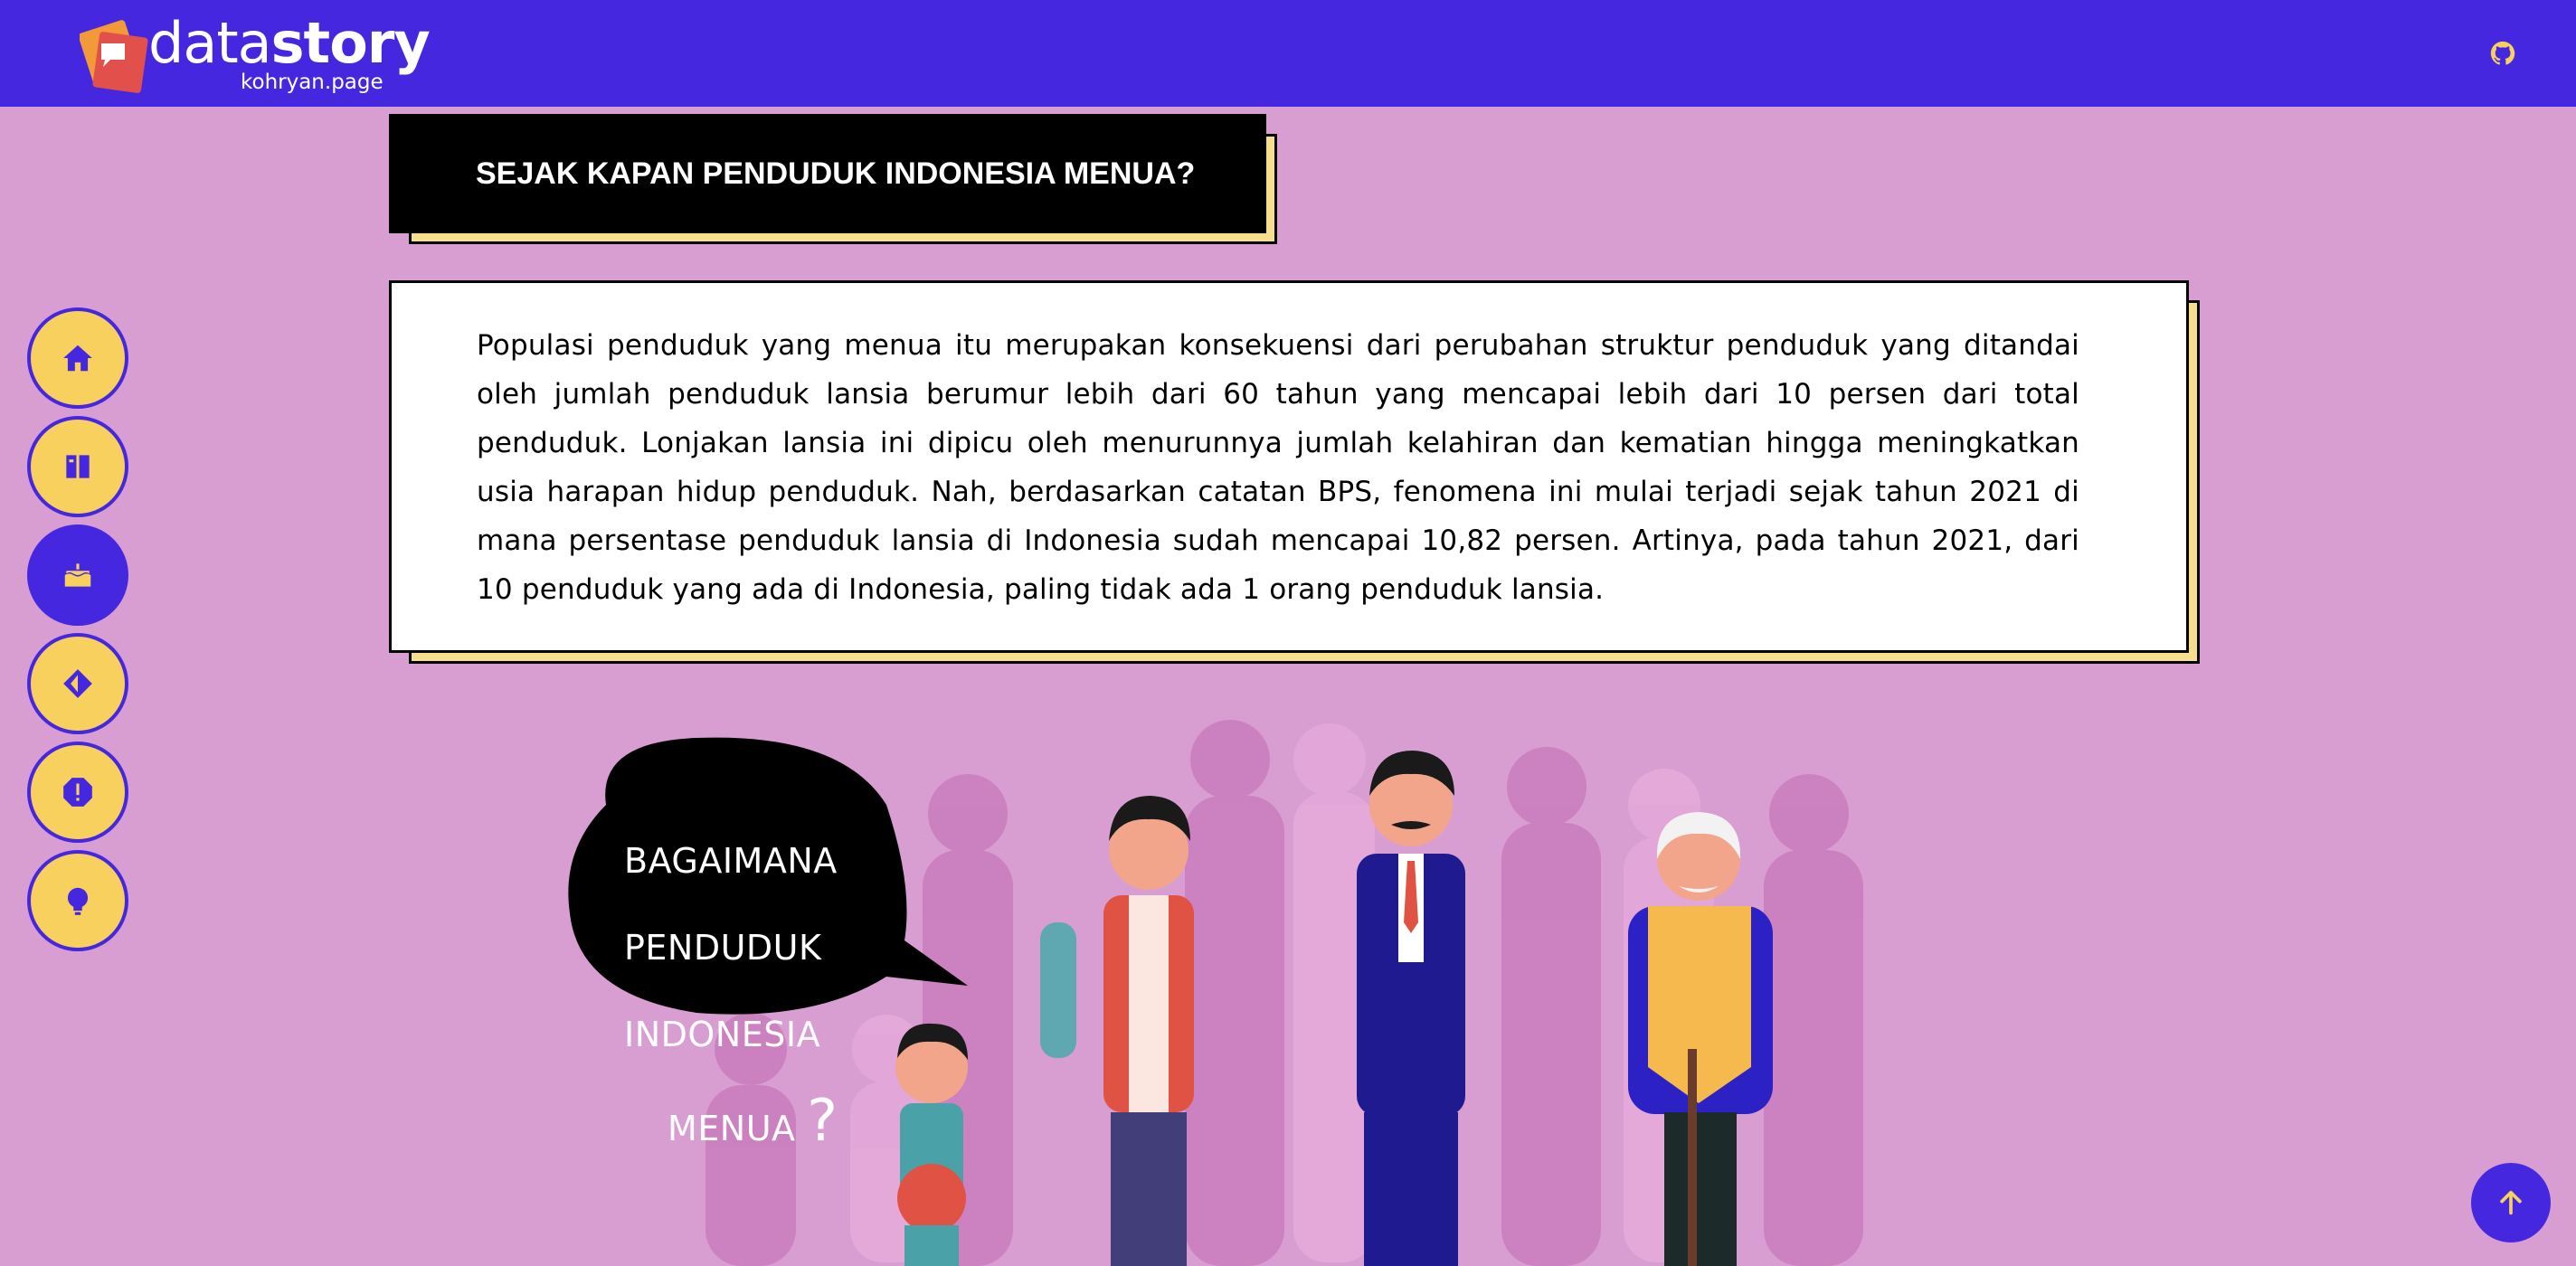  Describe the element at coordinates (312, 82) in the screenshot. I see `logo-subtitle: kohryan.page` at that location.